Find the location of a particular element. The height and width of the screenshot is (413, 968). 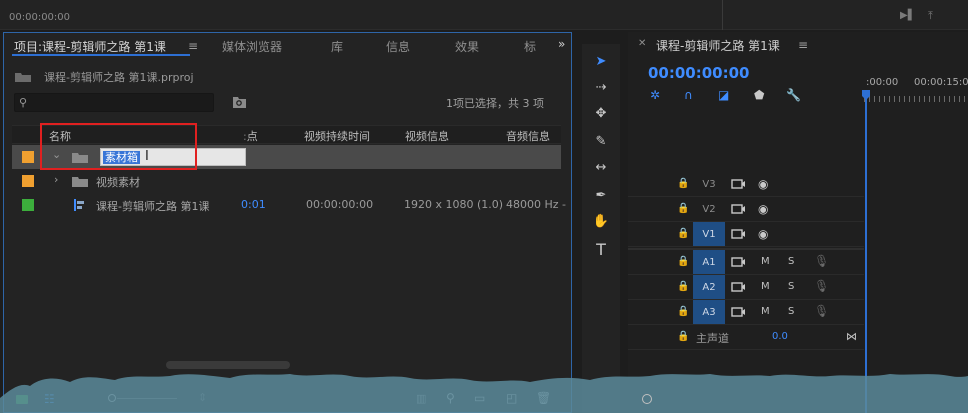

master-volume-value: 0.0 is located at coordinates (780, 336).